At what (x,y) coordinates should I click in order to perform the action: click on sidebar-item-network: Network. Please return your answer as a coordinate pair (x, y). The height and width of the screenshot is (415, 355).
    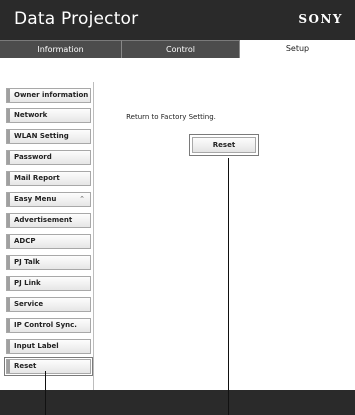
    Looking at the image, I should click on (48, 115).